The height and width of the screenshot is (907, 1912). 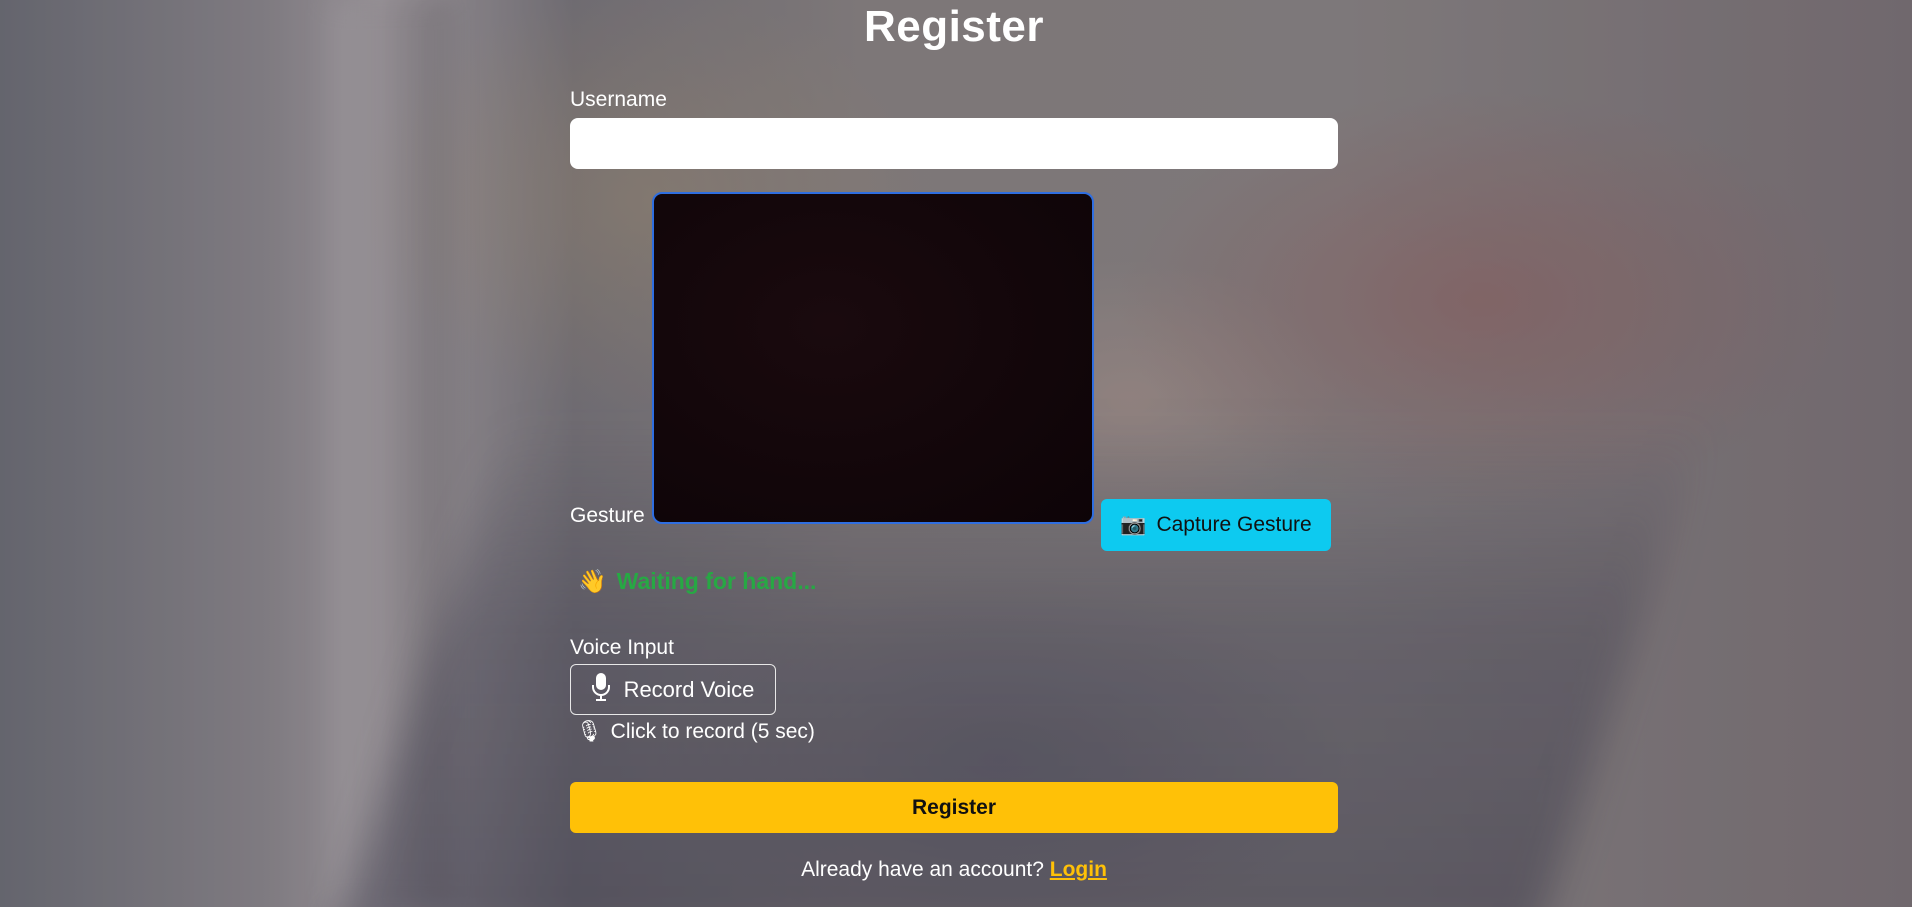 I want to click on voice-input-label: Voice Input, so click(x=622, y=647).